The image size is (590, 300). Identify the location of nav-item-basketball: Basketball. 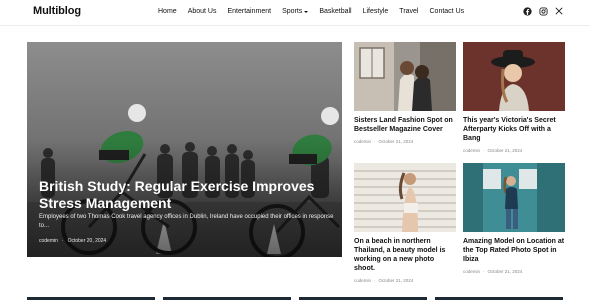
(335, 11).